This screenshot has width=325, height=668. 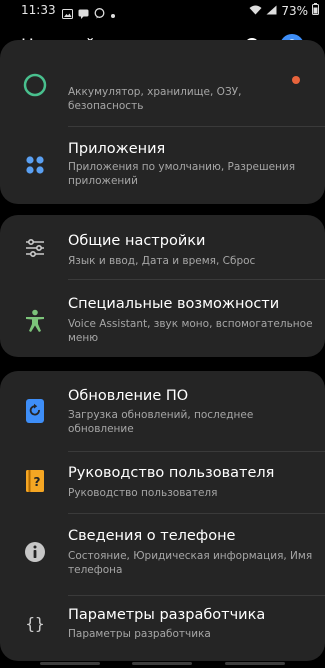 I want to click on system-status-icons: 73%, so click(x=284, y=10).